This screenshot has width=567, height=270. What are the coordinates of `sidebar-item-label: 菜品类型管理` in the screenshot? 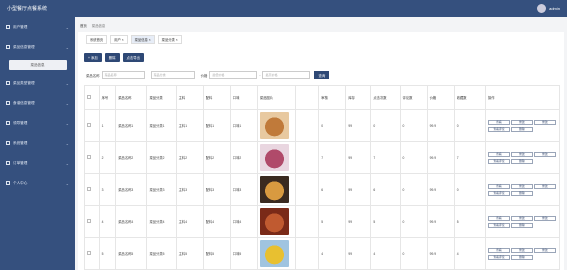 It's located at (24, 82).